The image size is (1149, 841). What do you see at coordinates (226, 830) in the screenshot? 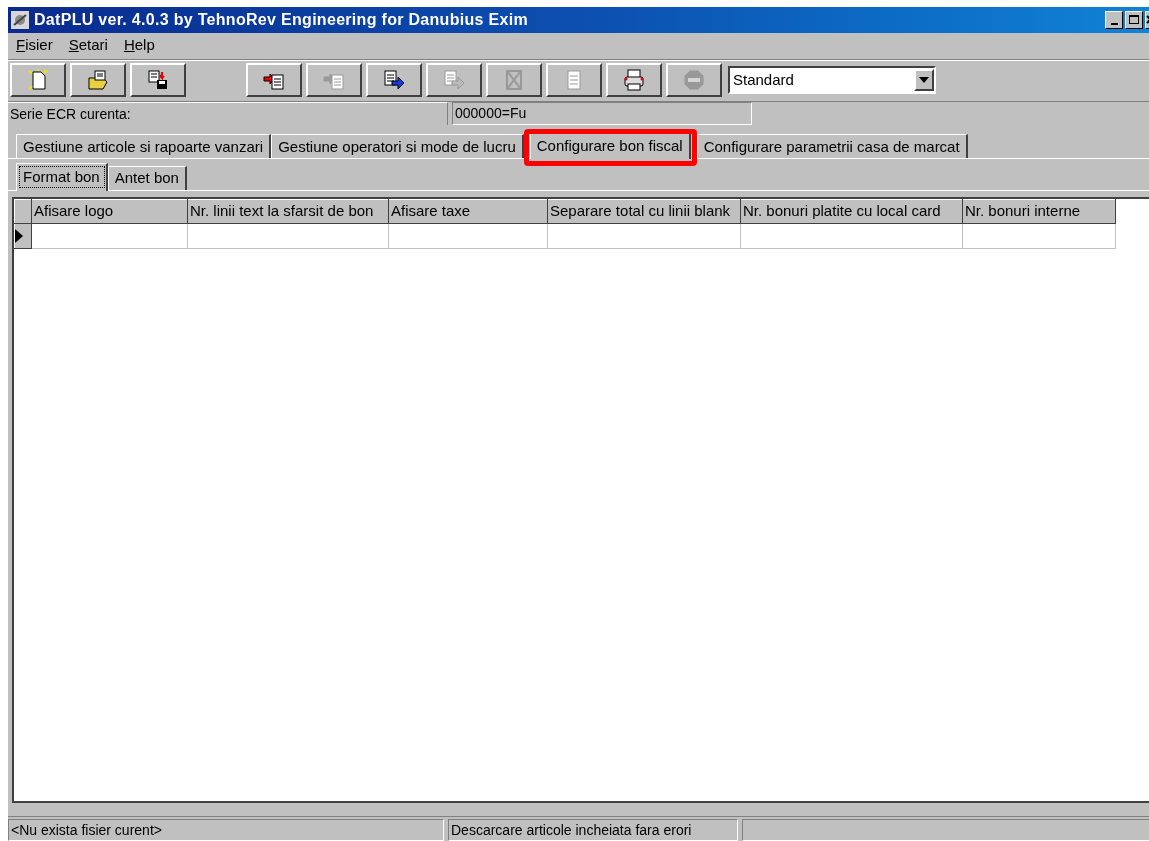
I see `status-panel: <Nu exista fisier curent>` at bounding box center [226, 830].